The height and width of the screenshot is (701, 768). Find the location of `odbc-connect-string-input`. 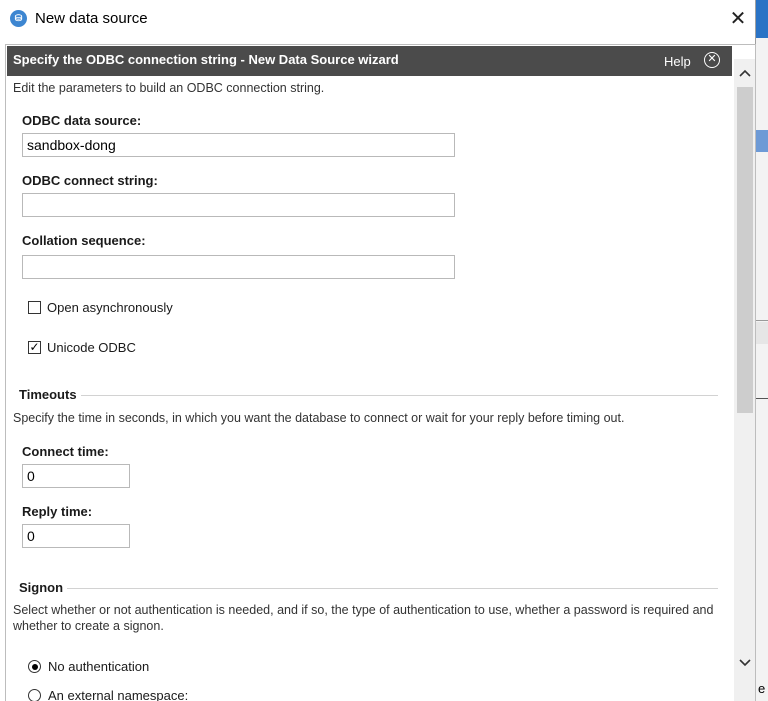

odbc-connect-string-input is located at coordinates (238, 205).